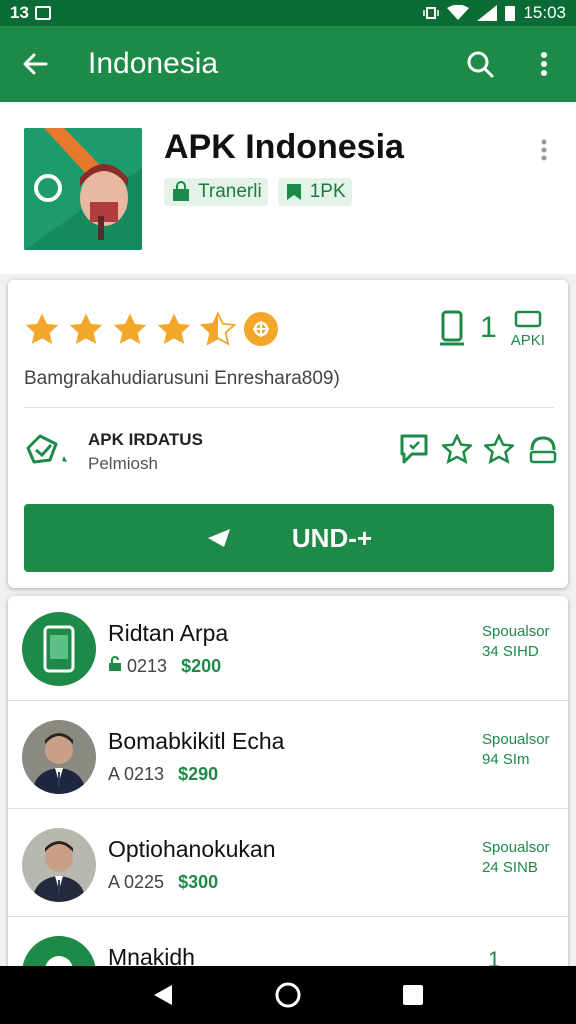  What do you see at coordinates (218, 538) in the screenshot?
I see `send-icon` at bounding box center [218, 538].